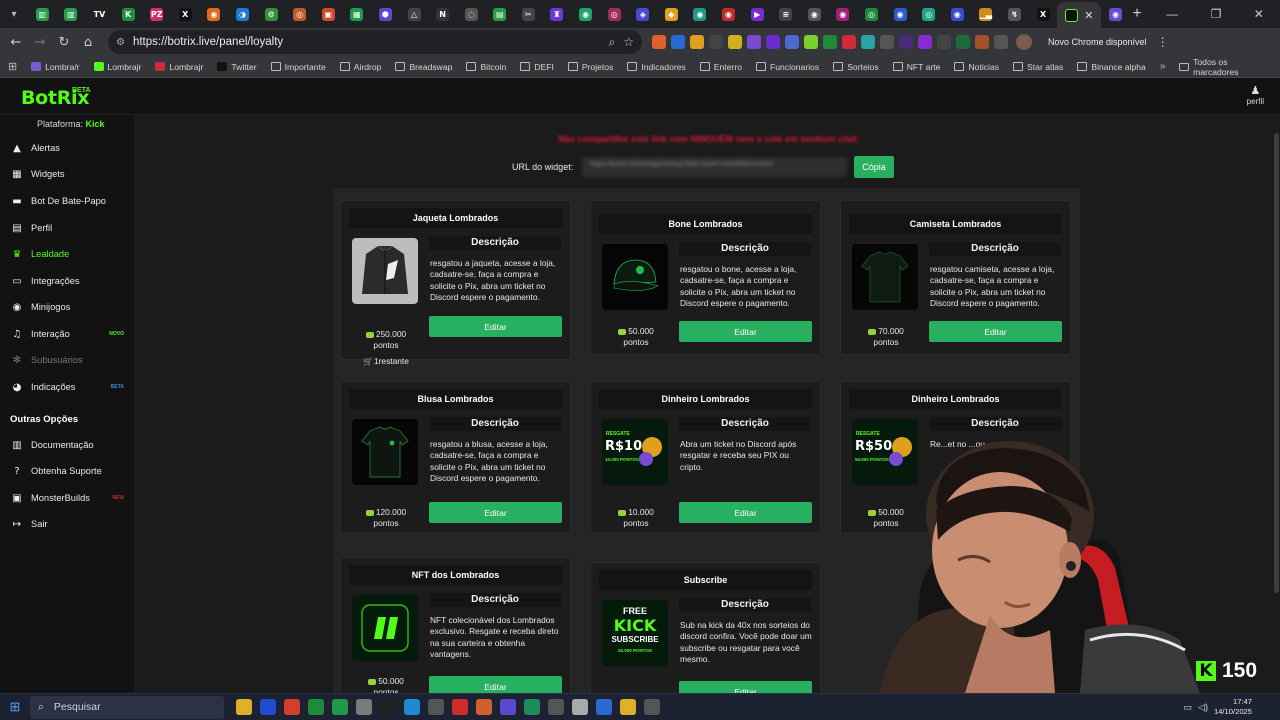 This screenshot has height=720, width=1280. Describe the element at coordinates (1172, 14) in the screenshot. I see `minimize-icon: —` at that location.